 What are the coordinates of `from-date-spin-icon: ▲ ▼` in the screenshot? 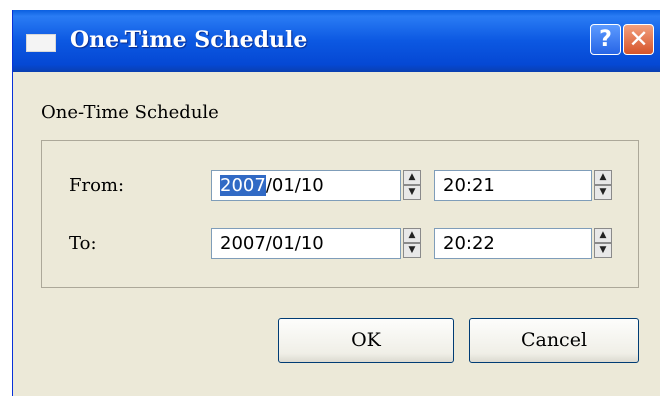 It's located at (412, 185).